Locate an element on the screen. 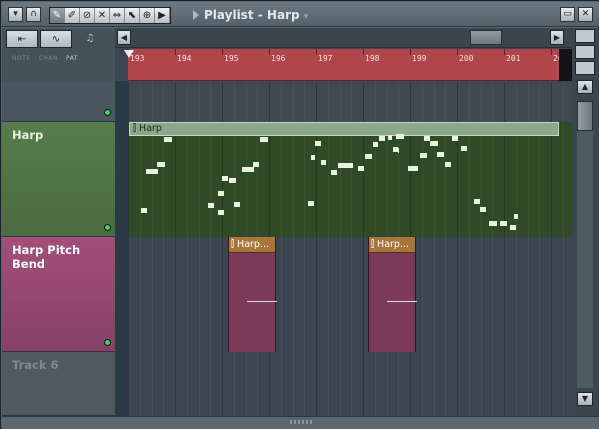  mode-pat: PAT is located at coordinates (72, 58).